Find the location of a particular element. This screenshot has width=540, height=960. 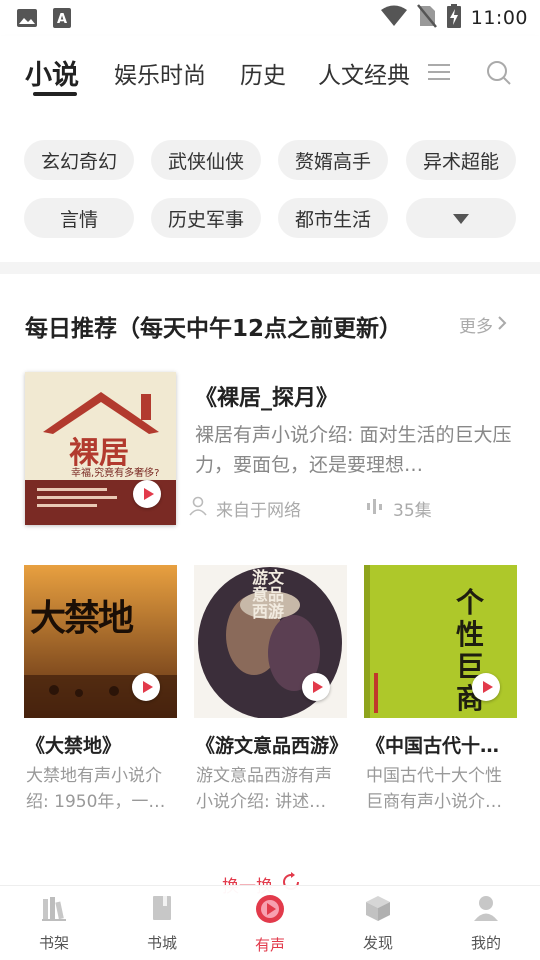

book-title: 《大禁地》 is located at coordinates (74, 746).